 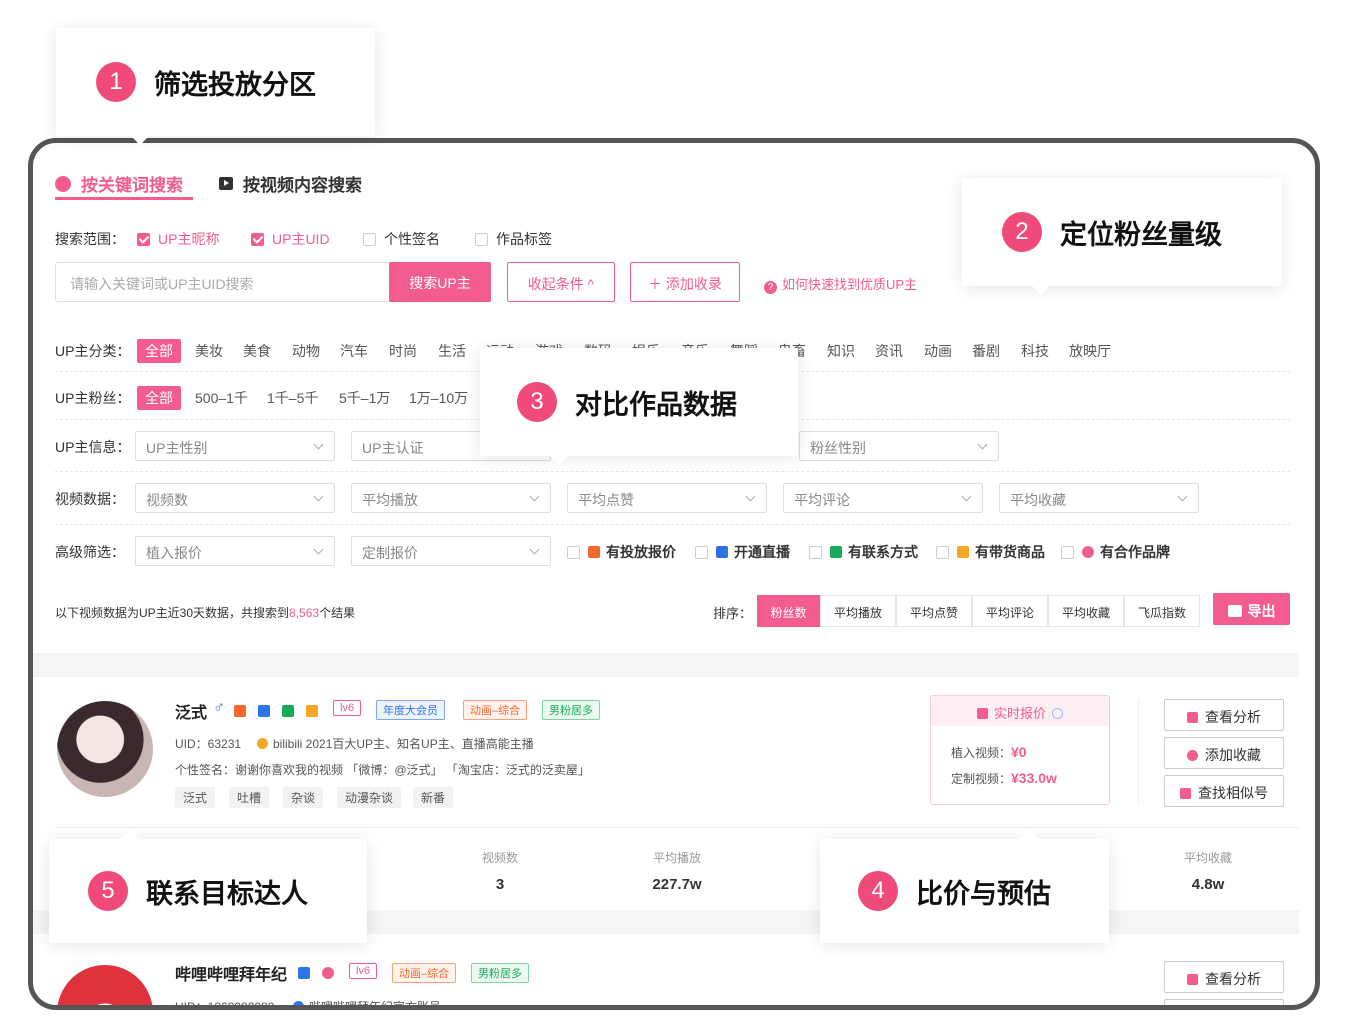 I want to click on signature: 个性签名：谢谢你喜欢我的视频 「微博：@泛式」 「淘宝店：泛式的泛卖屋」, so click(x=382, y=770).